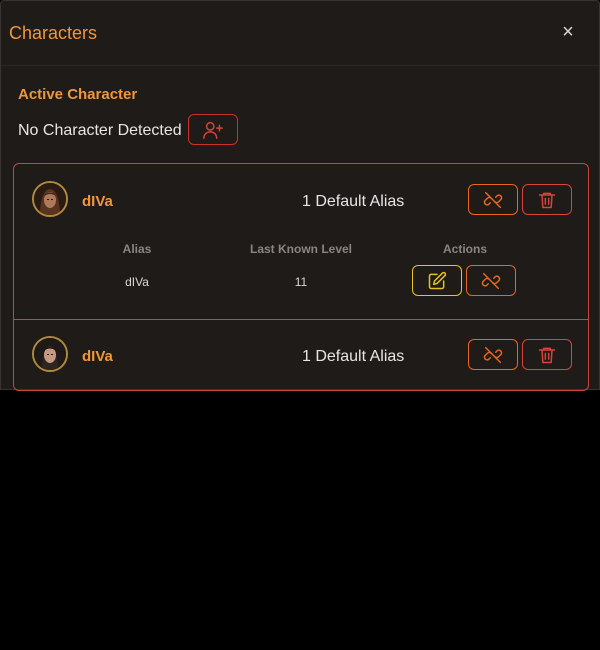 The image size is (600, 650). I want to click on level-column-header: Last Known Level, so click(301, 249).